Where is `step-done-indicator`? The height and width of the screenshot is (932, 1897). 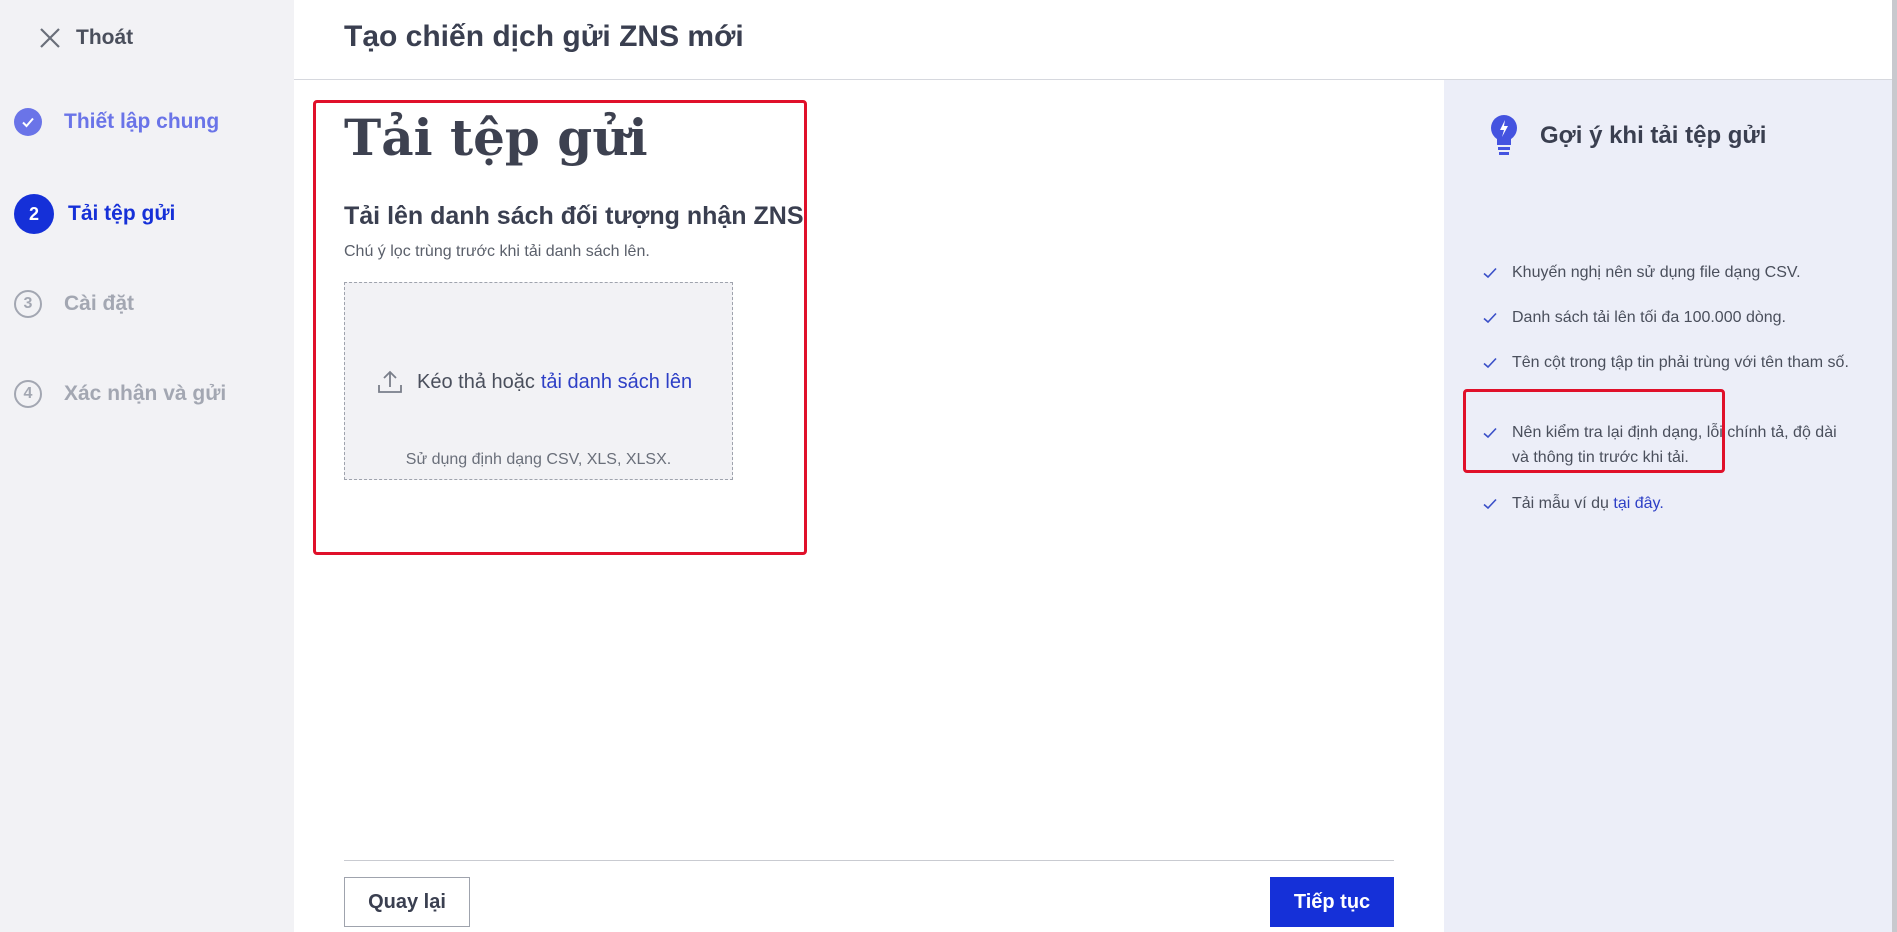 step-done-indicator is located at coordinates (28, 122).